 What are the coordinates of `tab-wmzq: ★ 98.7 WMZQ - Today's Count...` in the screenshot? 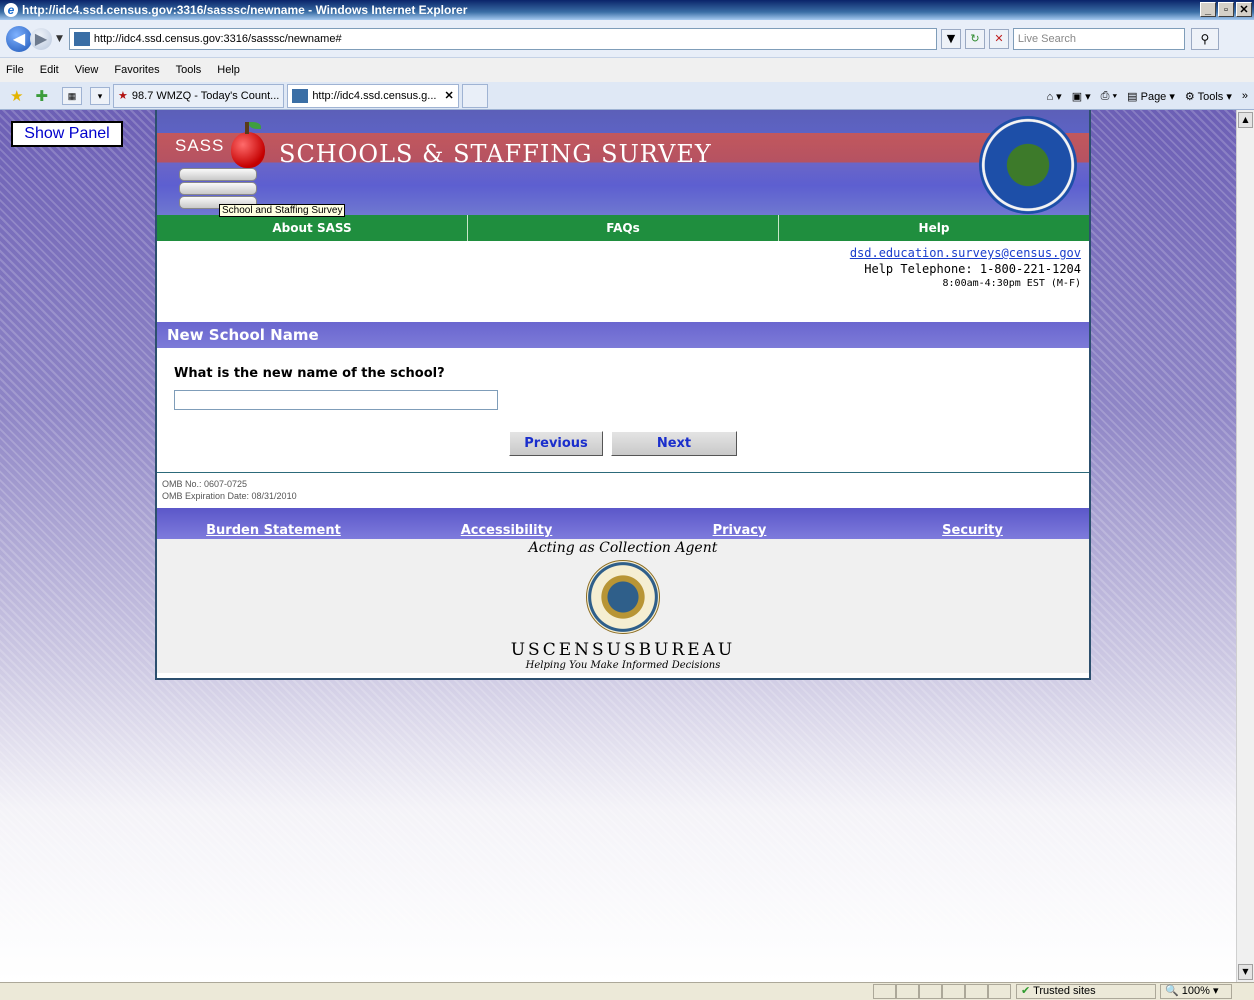 It's located at (199, 95).